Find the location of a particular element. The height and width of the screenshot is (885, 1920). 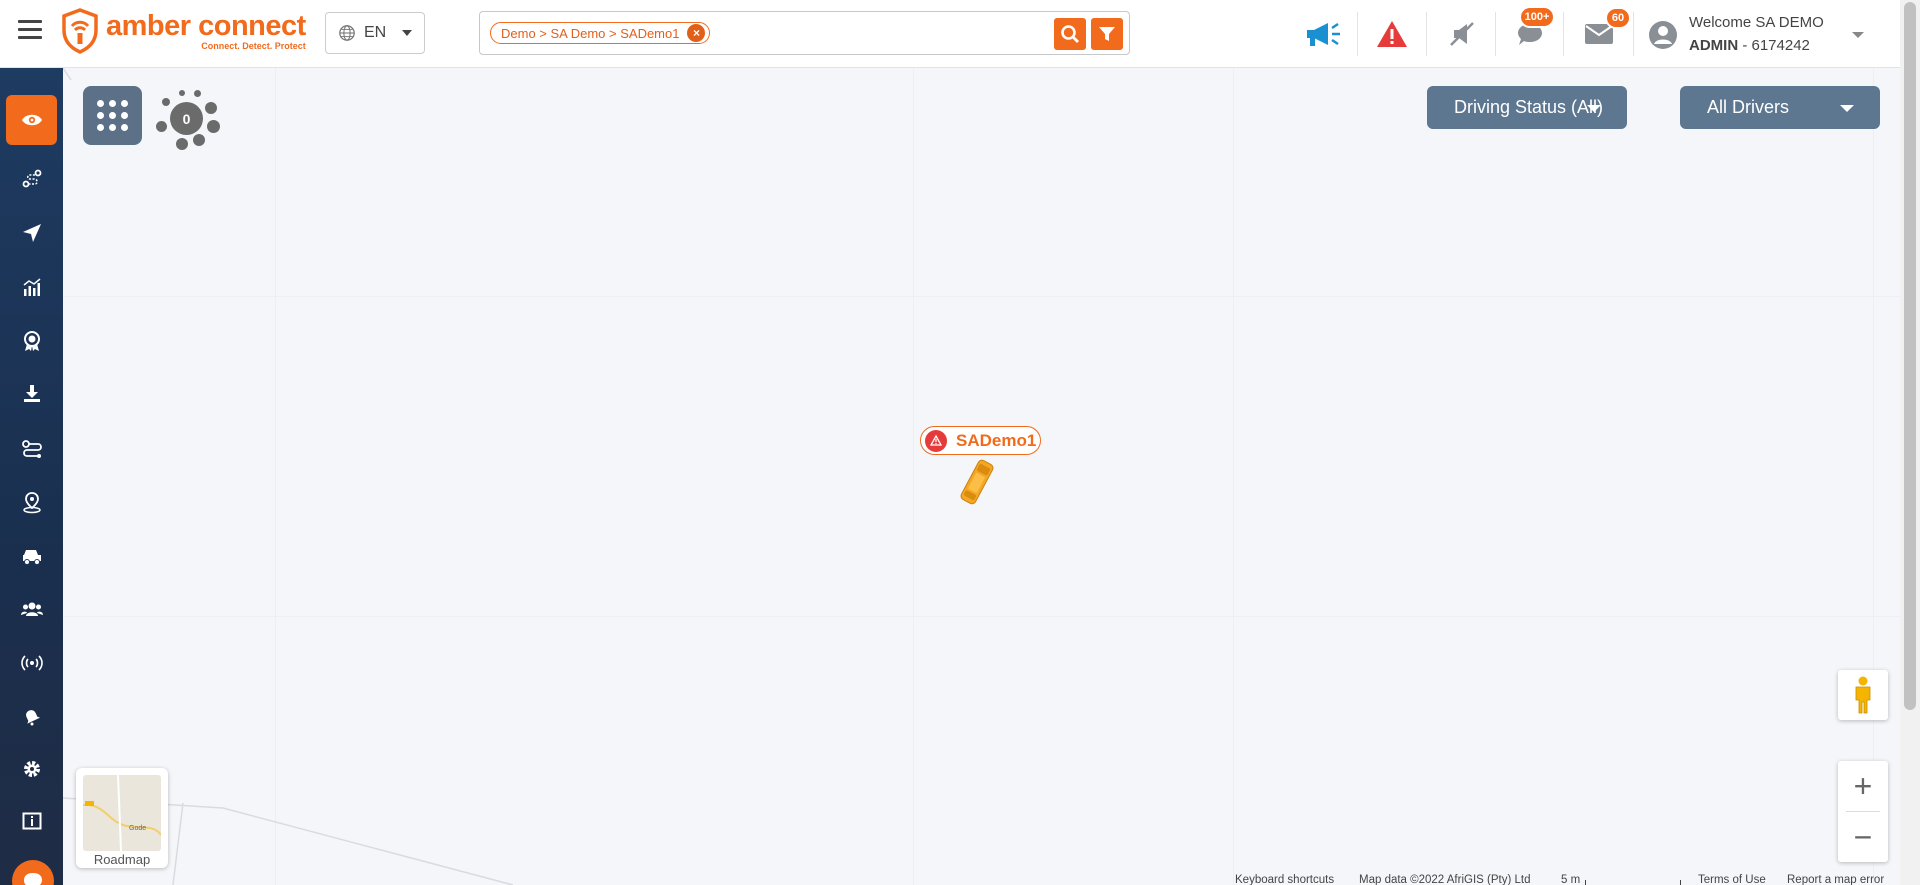

warning-icon is located at coordinates (936, 440).